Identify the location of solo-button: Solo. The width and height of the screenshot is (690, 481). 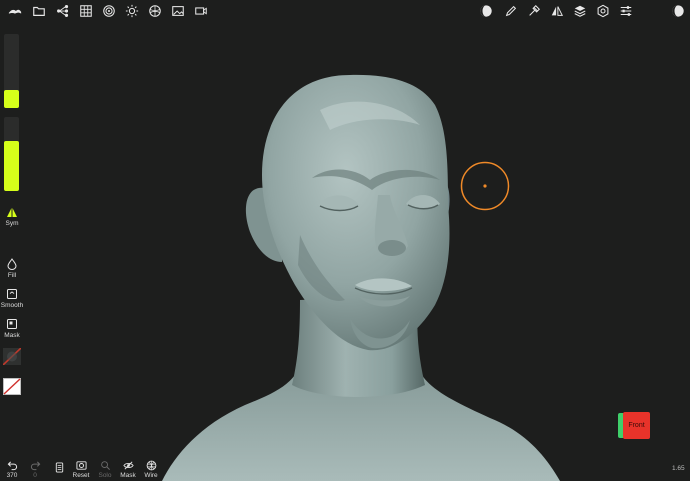
(105, 469).